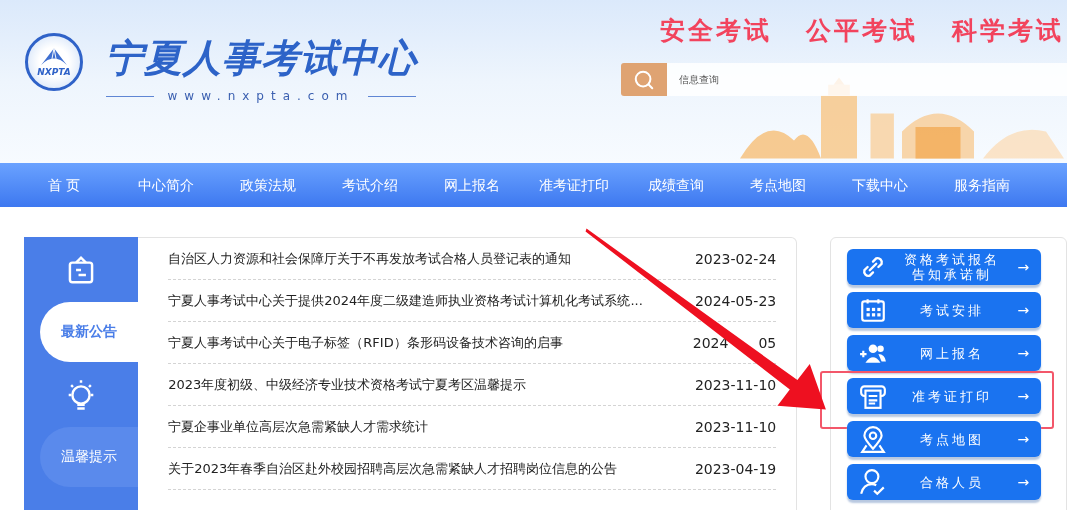 Image resolution: width=1067 pixels, height=510 pixels. What do you see at coordinates (676, 185) in the screenshot?
I see `nav-link: 成绩查询` at bounding box center [676, 185].